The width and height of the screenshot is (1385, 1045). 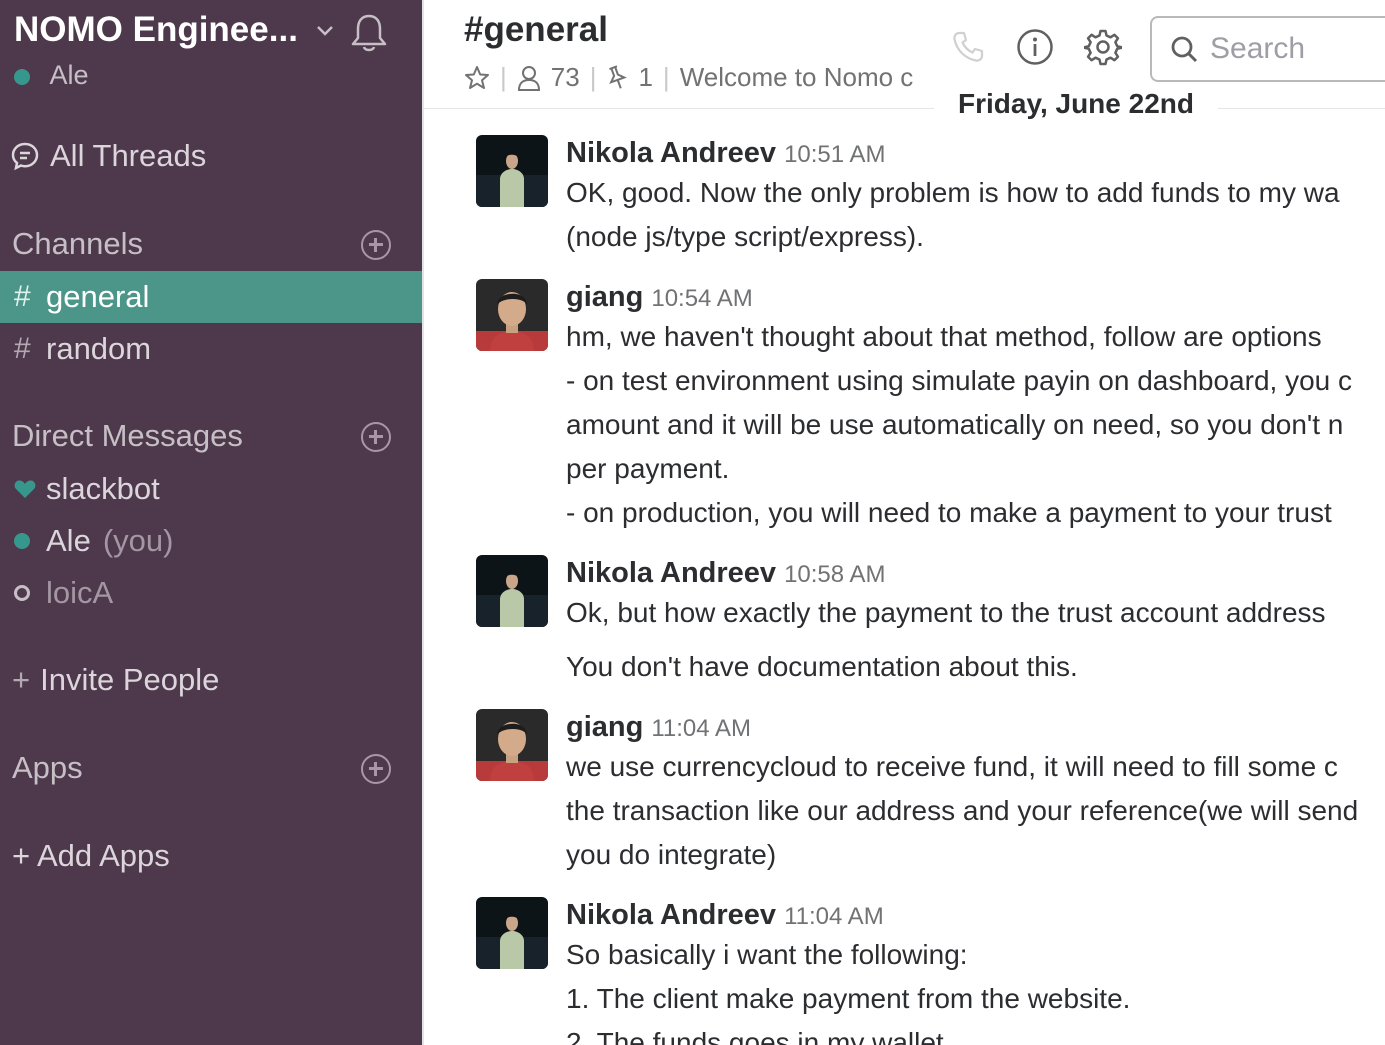 I want to click on message-text-line: 2. The funds goes in my wallet, so click(x=755, y=1036).